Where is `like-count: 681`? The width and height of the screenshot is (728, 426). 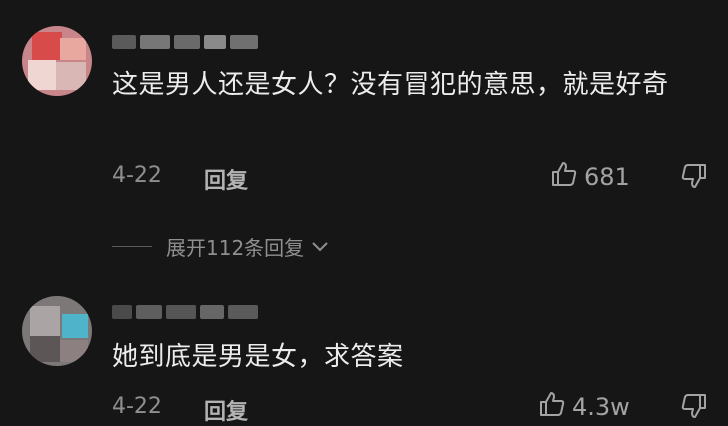
like-count: 681 is located at coordinates (607, 177).